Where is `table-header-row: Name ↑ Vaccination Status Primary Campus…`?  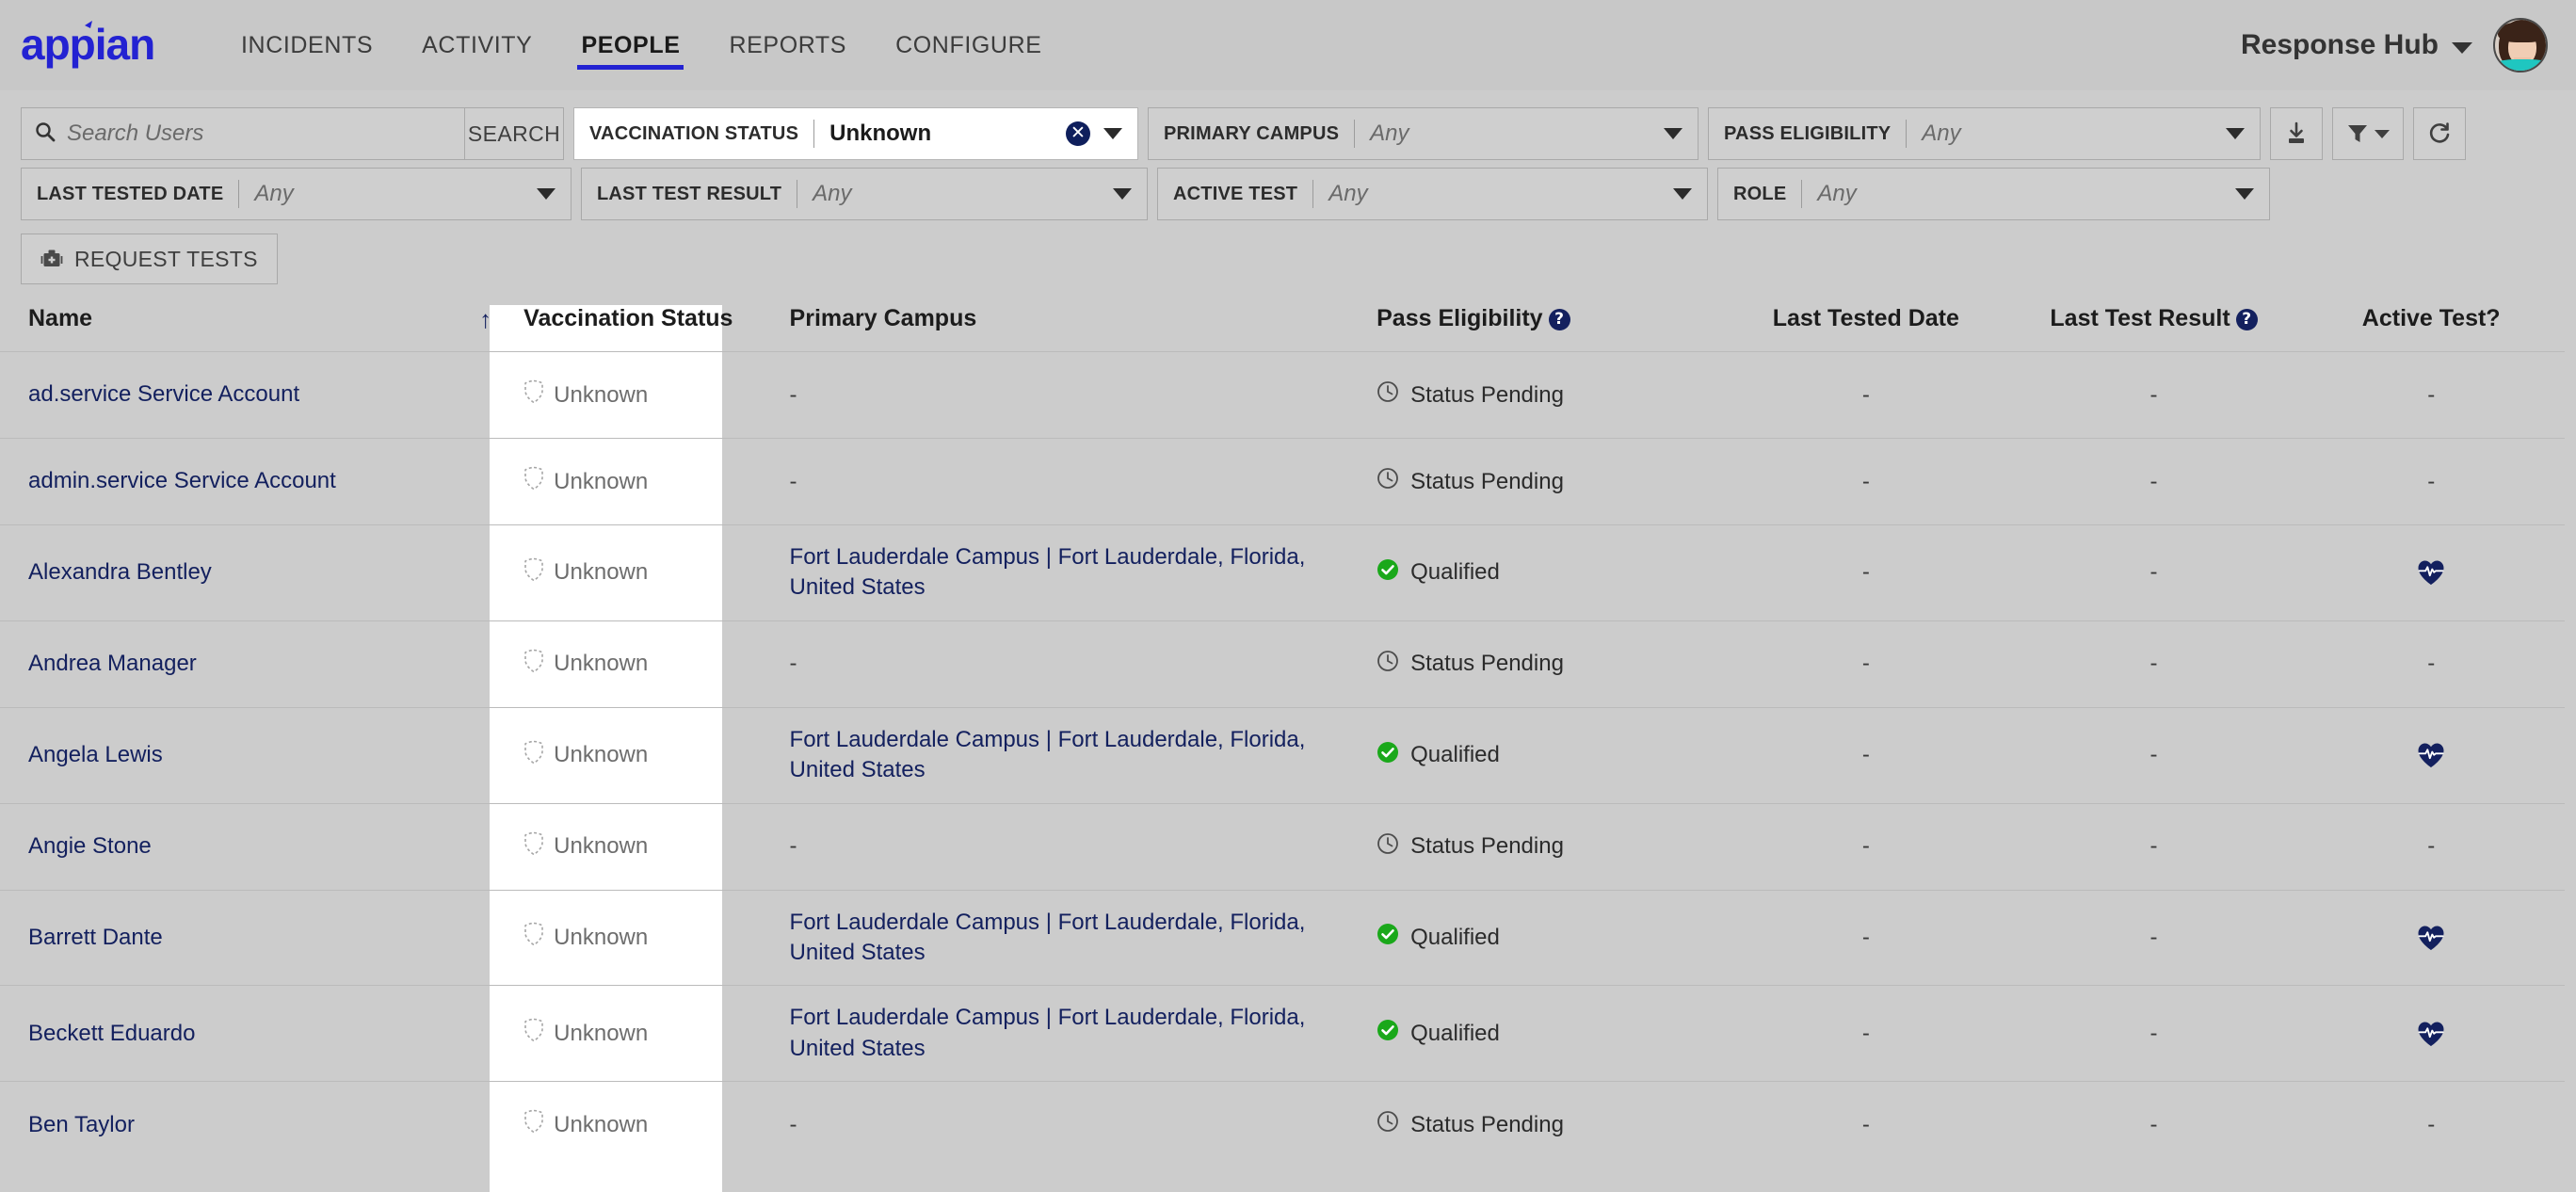
table-header-row: Name ↑ Vaccination Status Primary Campus… is located at coordinates (1282, 328).